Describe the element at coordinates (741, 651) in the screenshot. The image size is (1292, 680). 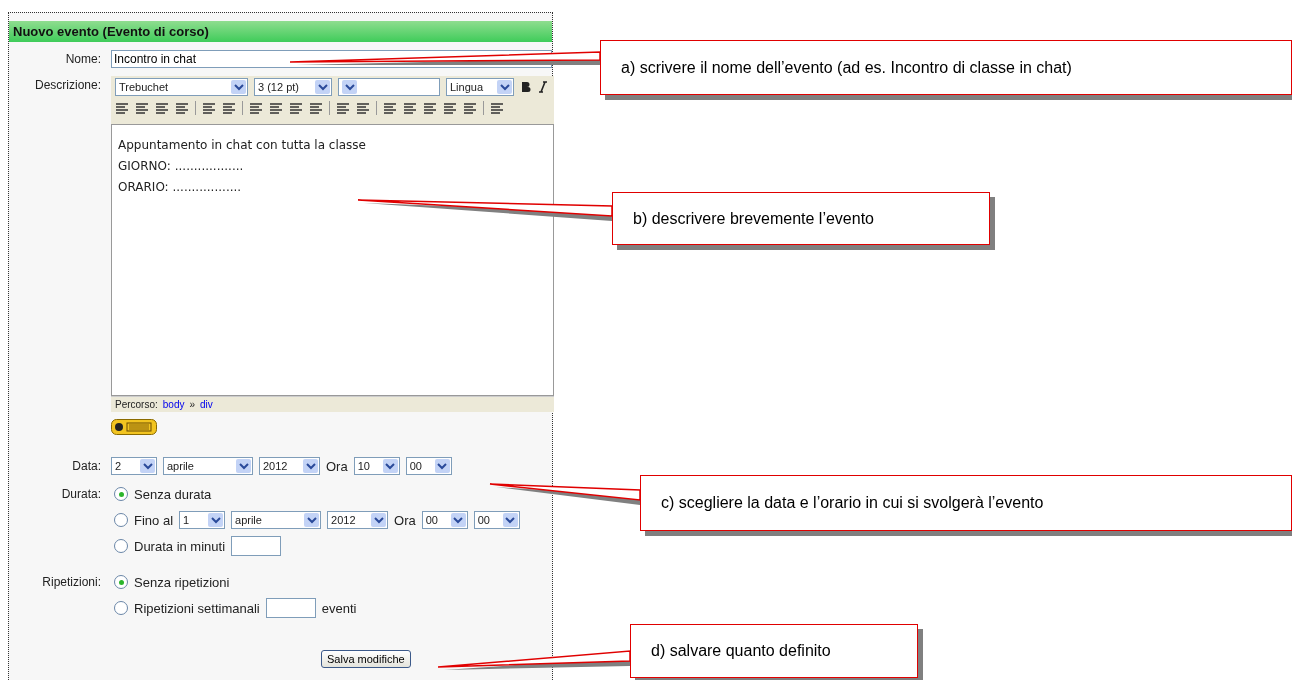
I see `callout-text: d) salvare quanto definito` at that location.